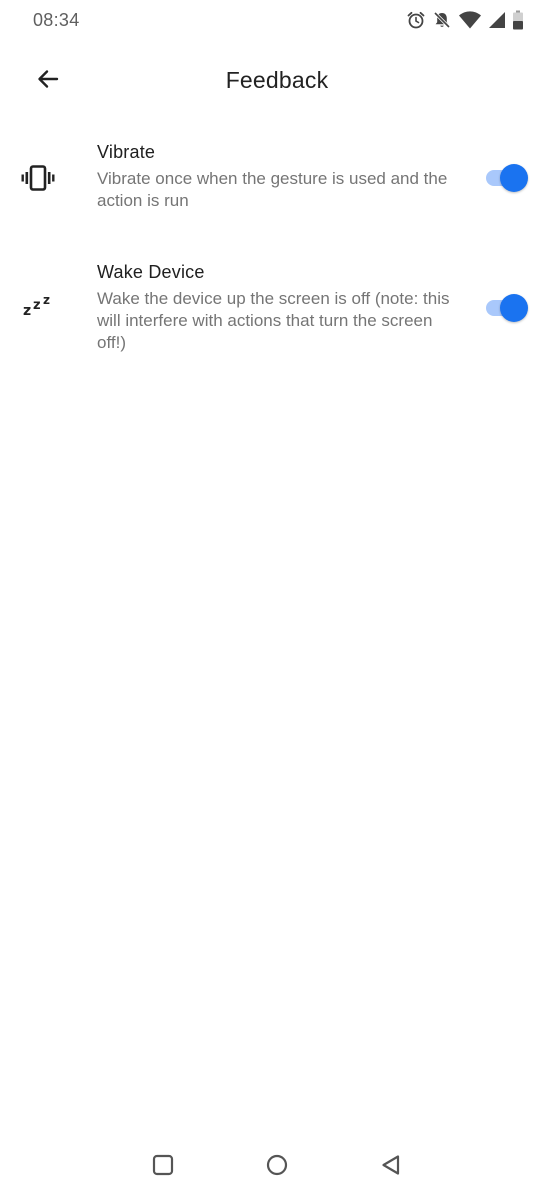  I want to click on back-triangle-icon, so click(391, 1167).